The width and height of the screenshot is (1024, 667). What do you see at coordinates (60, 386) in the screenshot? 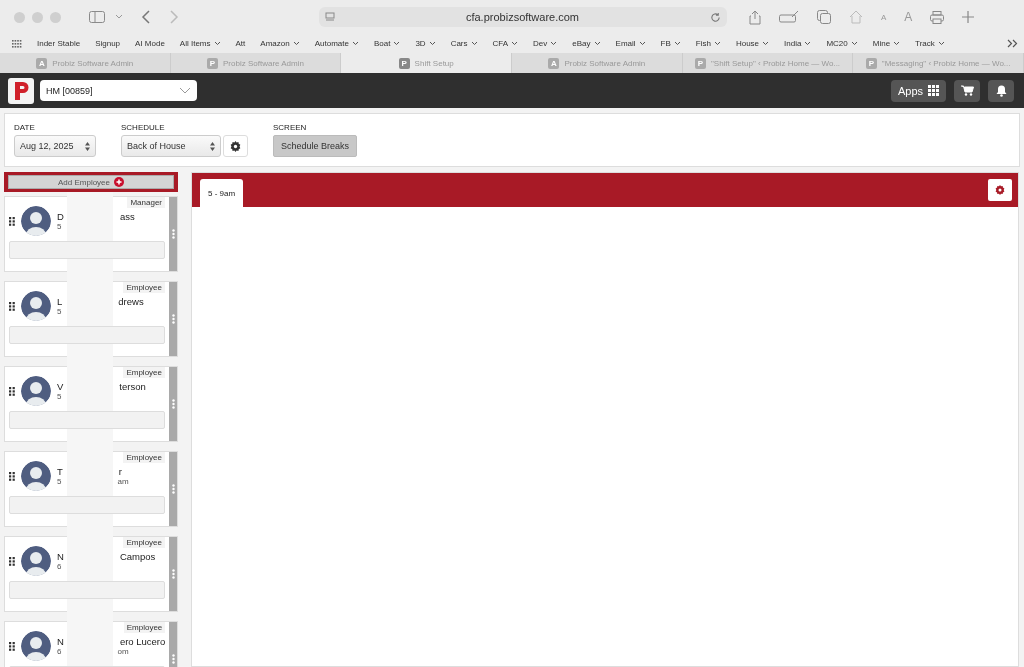
I see `employee-name: V` at bounding box center [60, 386].